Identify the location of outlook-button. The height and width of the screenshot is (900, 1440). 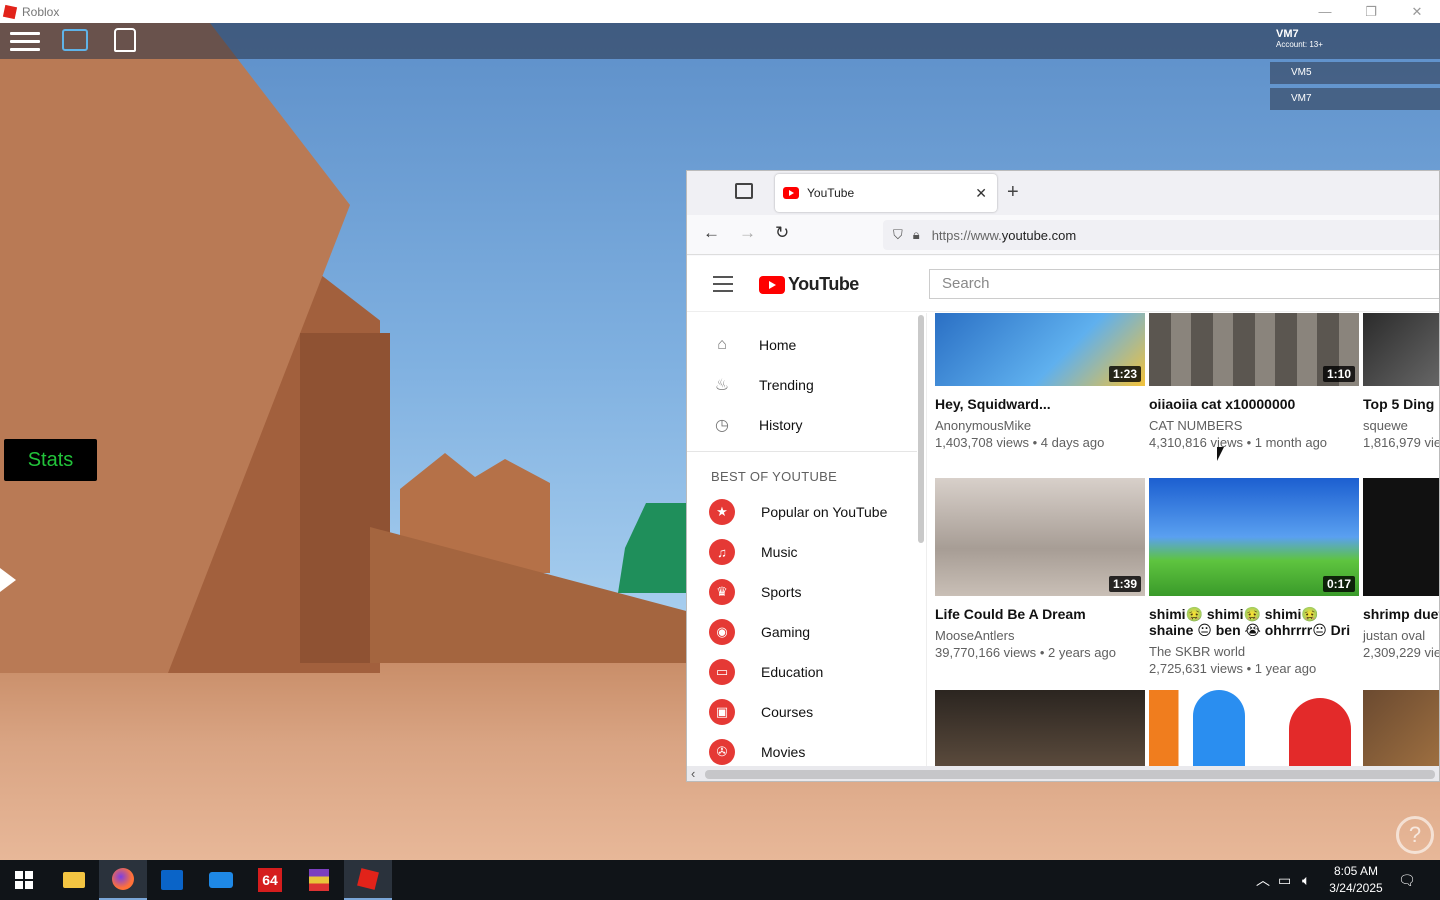
(172, 880).